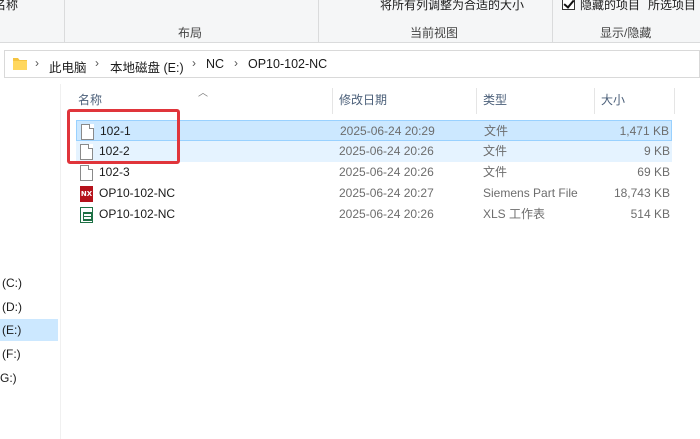 This screenshot has height=439, width=700. What do you see at coordinates (215, 64) in the screenshot?
I see `breadcrumb-nc: NC` at bounding box center [215, 64].